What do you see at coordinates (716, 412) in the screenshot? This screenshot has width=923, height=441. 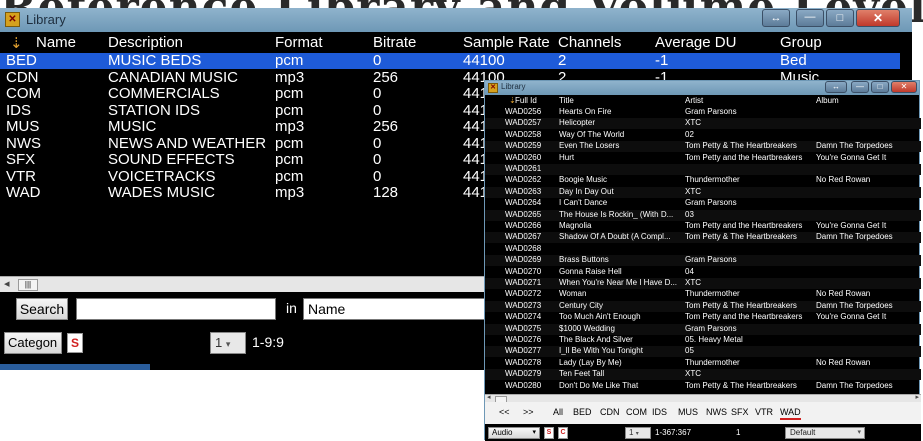 I see `tab-nws: NWS` at bounding box center [716, 412].